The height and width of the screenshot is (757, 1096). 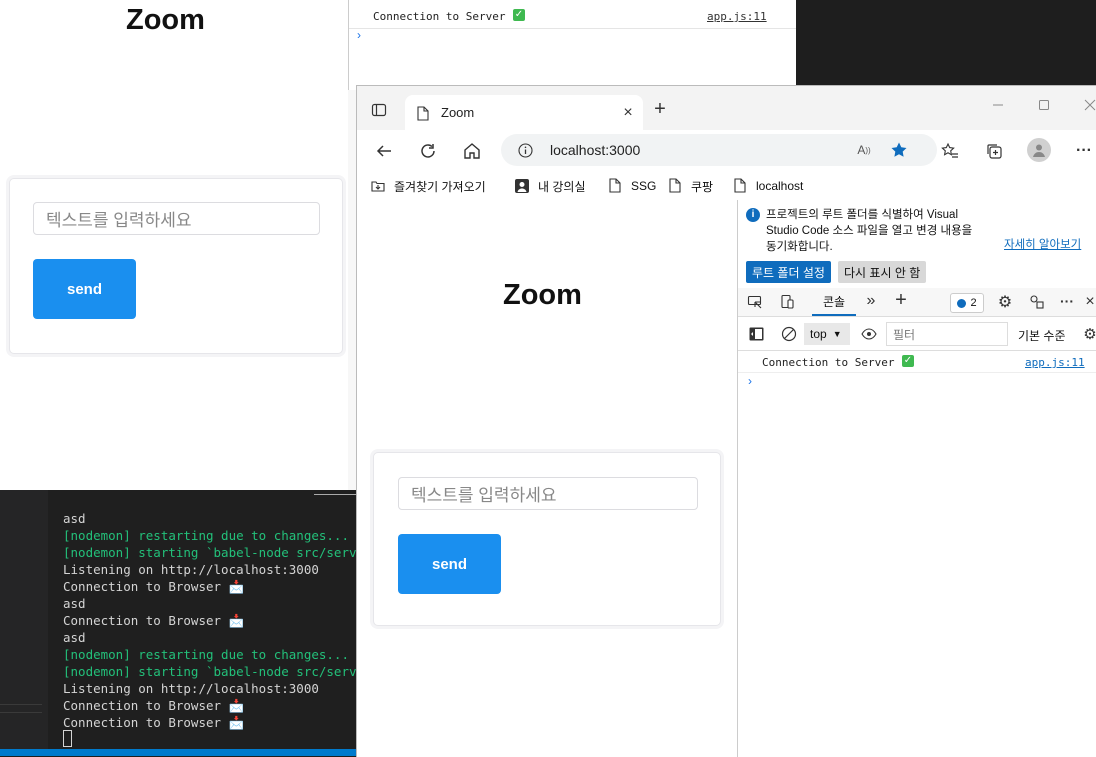 What do you see at coordinates (947, 334) in the screenshot?
I see `filter-input: 필터` at bounding box center [947, 334].